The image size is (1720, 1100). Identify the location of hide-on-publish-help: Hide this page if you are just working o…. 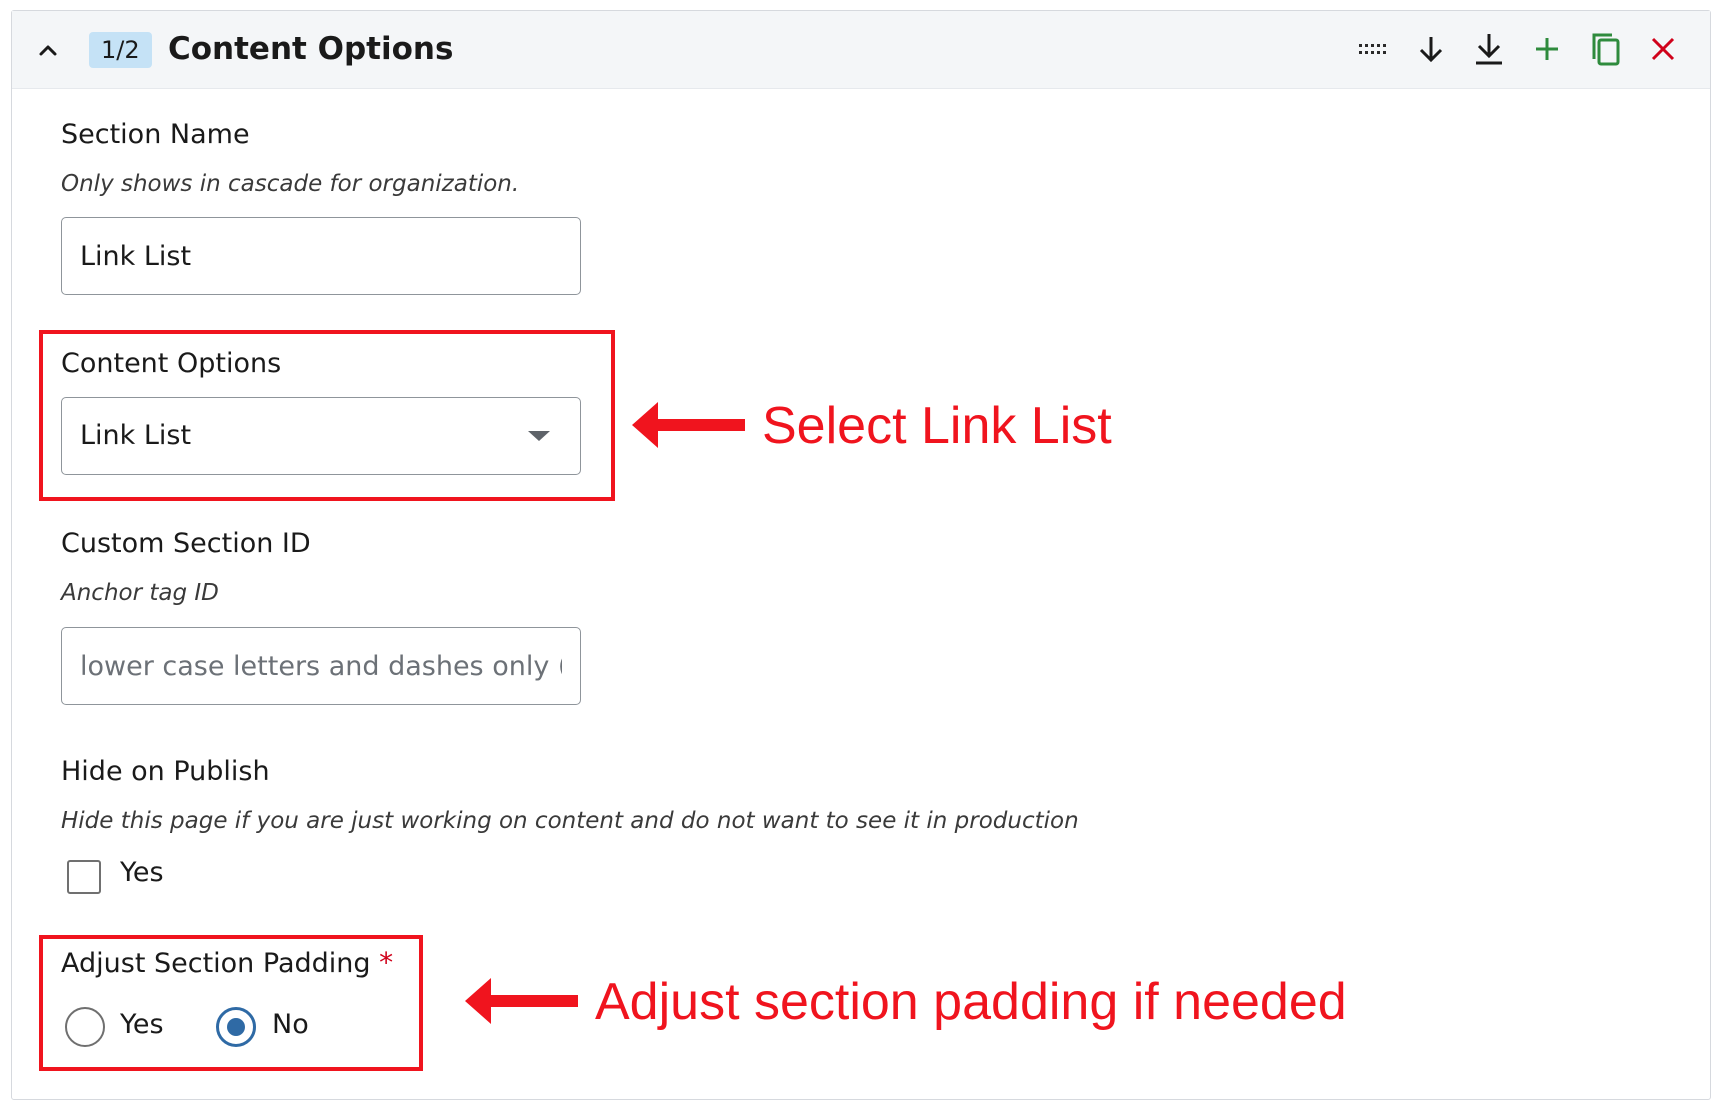
(570, 821).